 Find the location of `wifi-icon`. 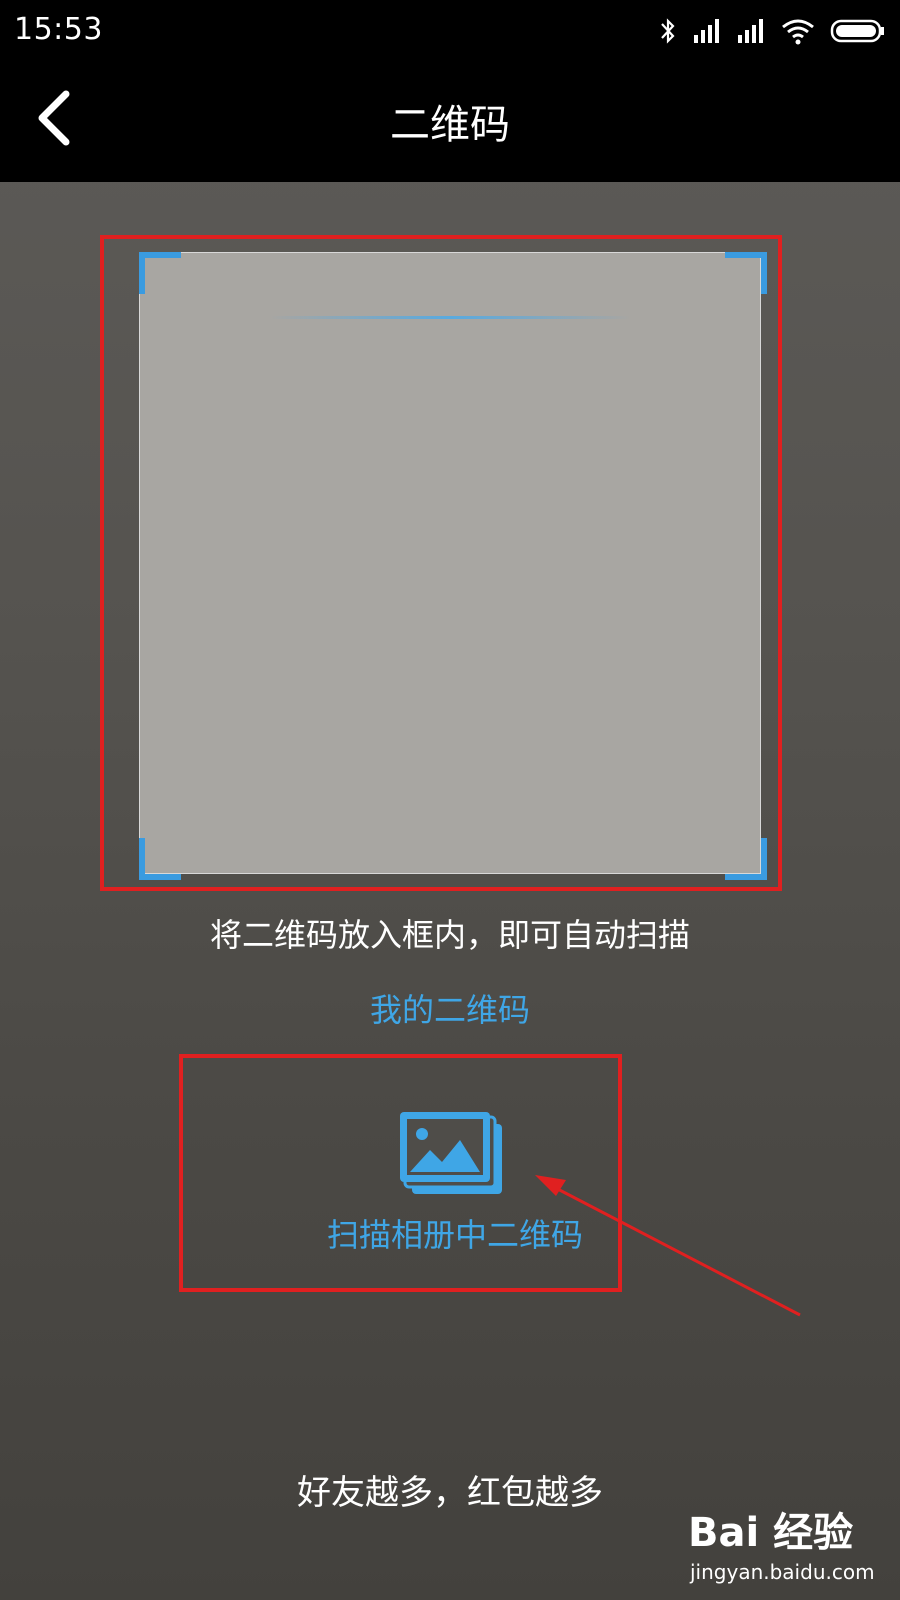

wifi-icon is located at coordinates (798, 32).